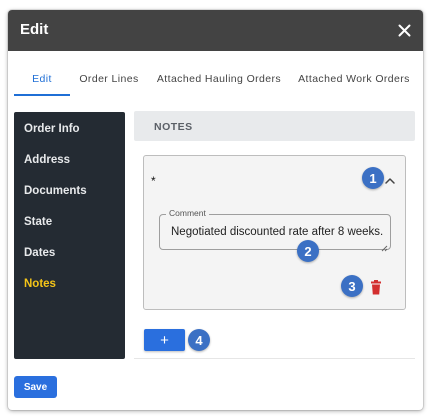 The image size is (437, 419). What do you see at coordinates (187, 213) in the screenshot?
I see `comment-label: Comment` at bounding box center [187, 213].